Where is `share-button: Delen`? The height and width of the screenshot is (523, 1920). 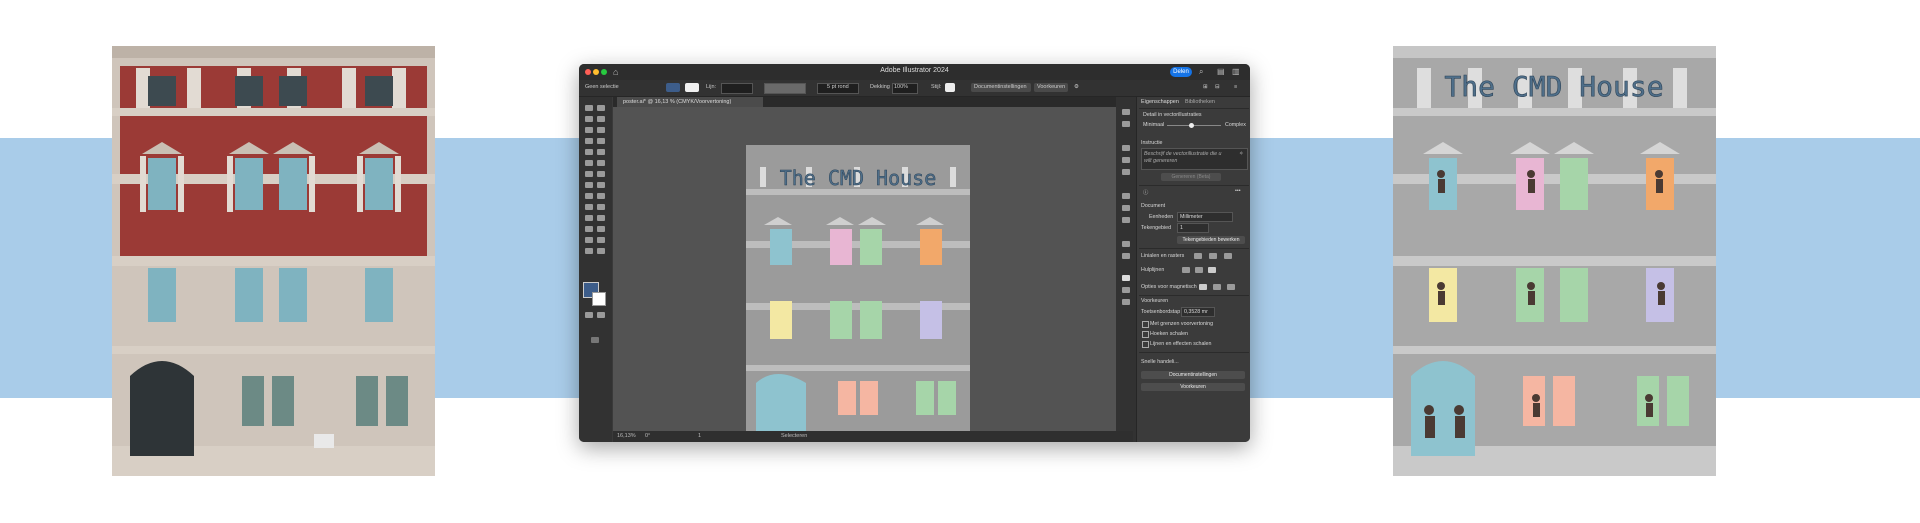
share-button: Delen is located at coordinates (1181, 72).